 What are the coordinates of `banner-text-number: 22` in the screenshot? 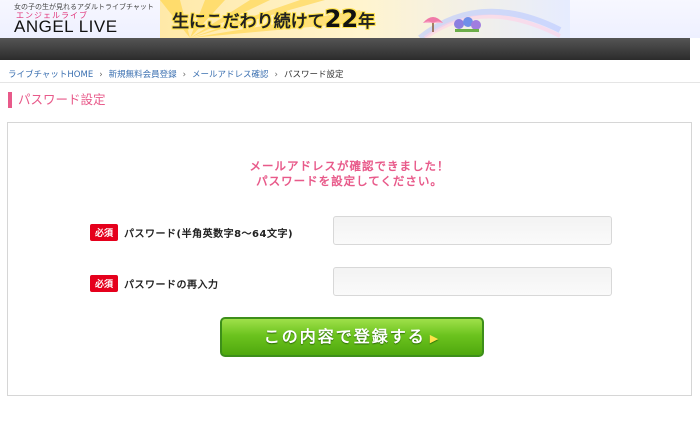 It's located at (341, 19).